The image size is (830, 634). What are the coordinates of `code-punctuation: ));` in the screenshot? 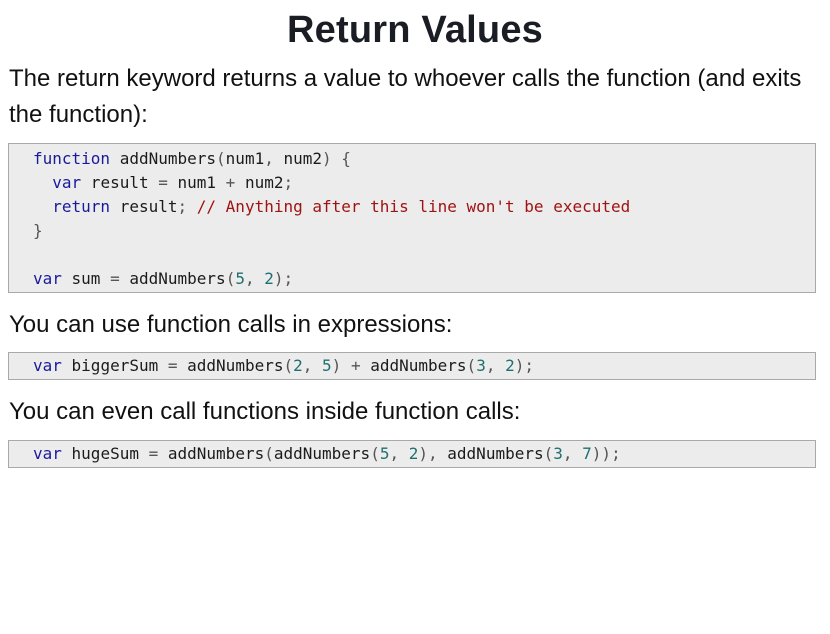 It's located at (606, 453).